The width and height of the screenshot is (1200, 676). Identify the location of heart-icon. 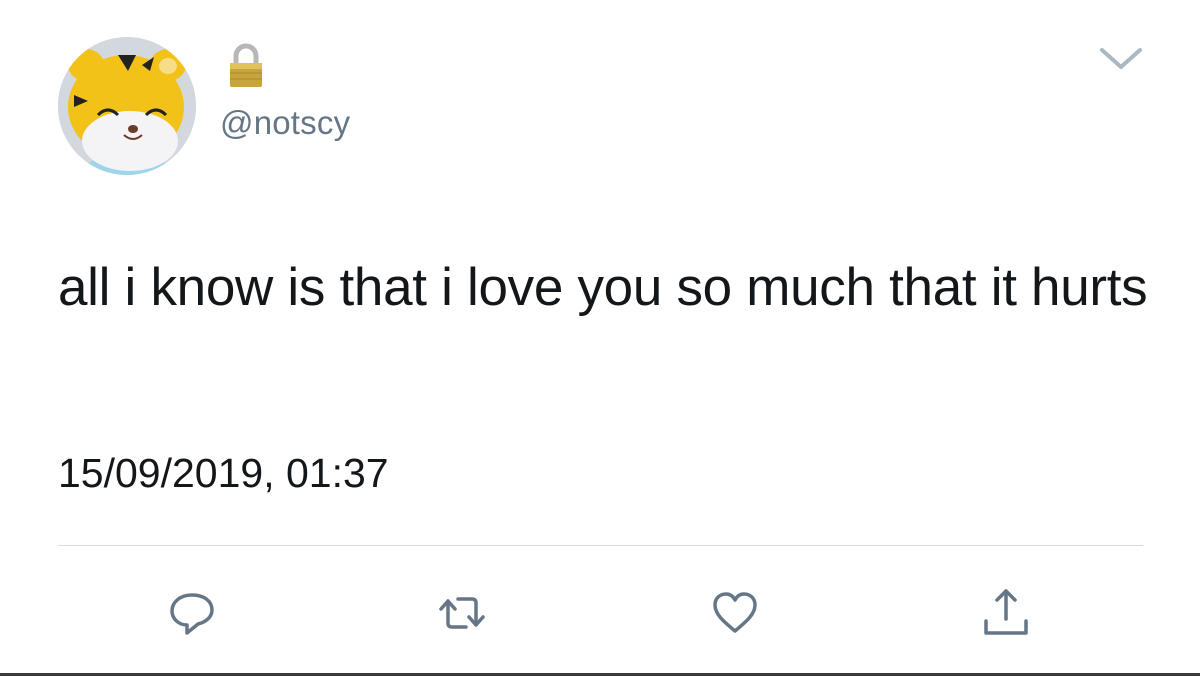
(735, 612).